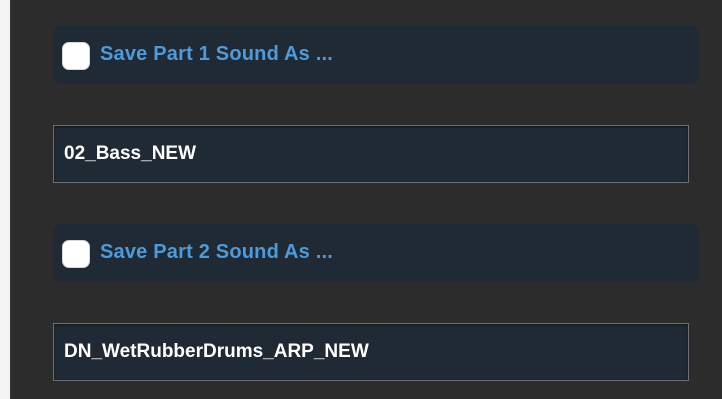 The height and width of the screenshot is (399, 722). I want to click on save-part-1-checkbox, so click(76, 56).